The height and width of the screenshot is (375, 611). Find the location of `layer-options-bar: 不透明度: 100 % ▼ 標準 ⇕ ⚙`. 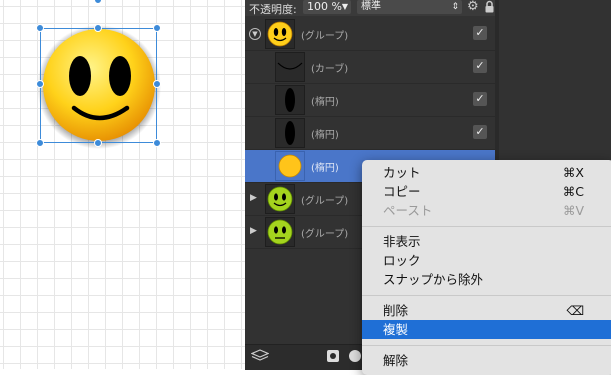

layer-options-bar: 不透明度: 100 % ▼ 標準 ⇕ ⚙ is located at coordinates (370, 8).